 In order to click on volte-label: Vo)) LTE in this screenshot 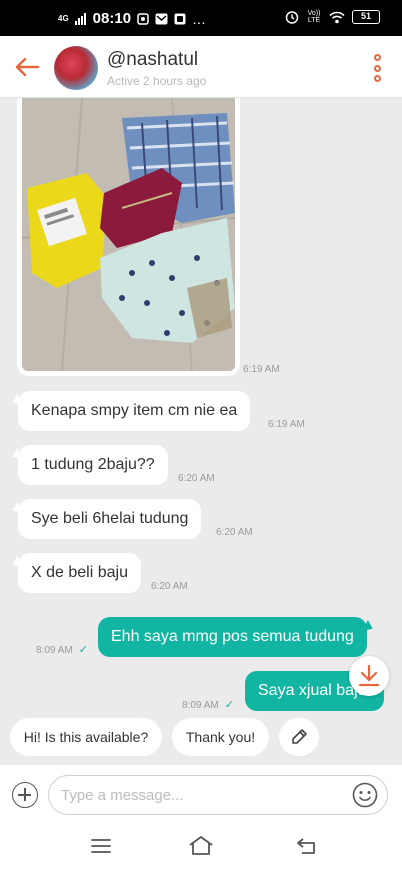, I will do `click(314, 17)`.